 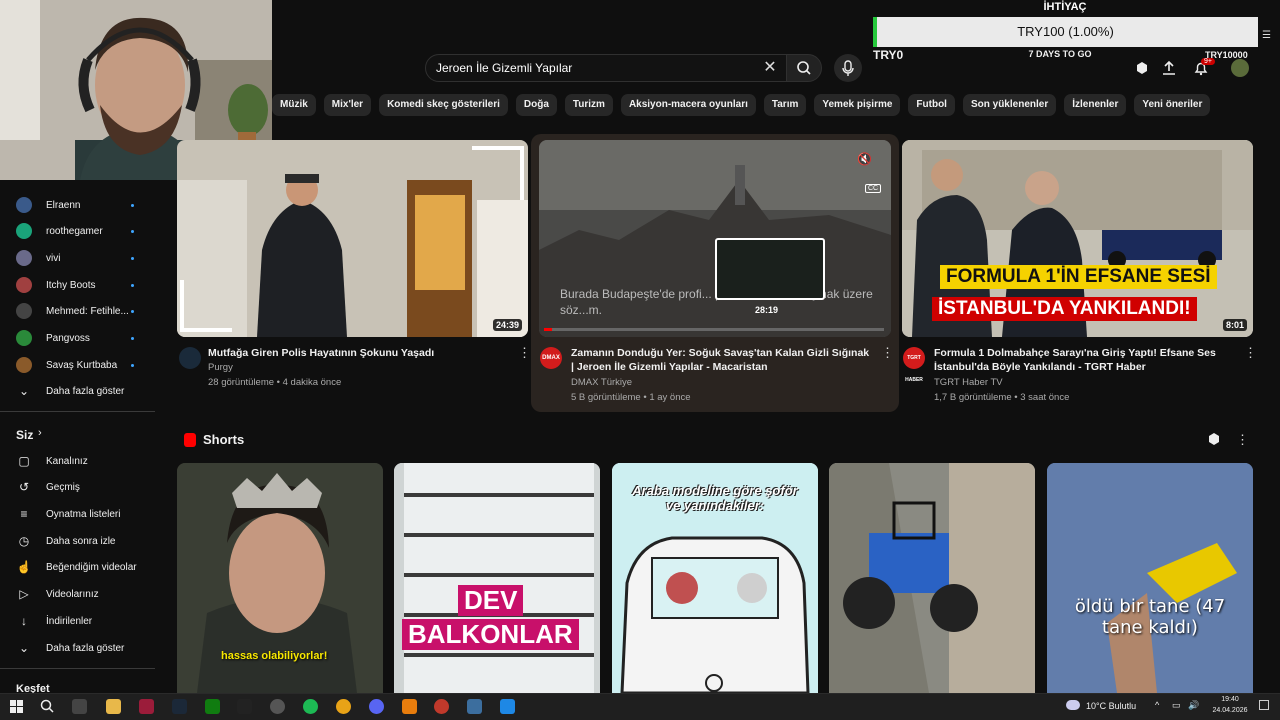 What do you see at coordinates (914, 365) in the screenshot?
I see `channel-avatar: TGRT HABER` at bounding box center [914, 365].